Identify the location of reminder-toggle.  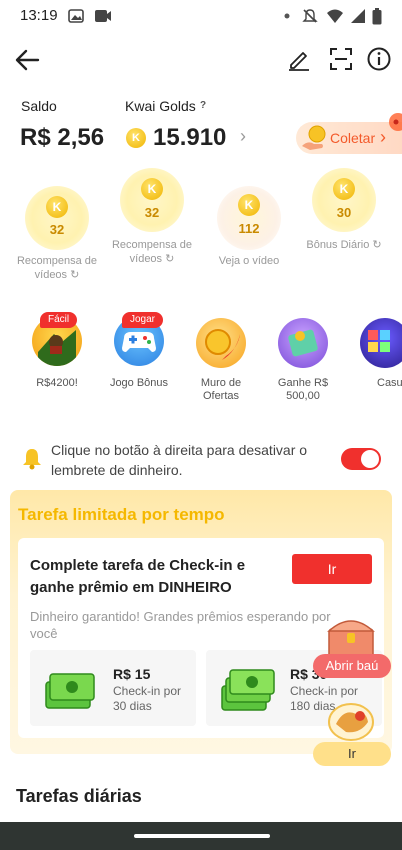
(361, 459).